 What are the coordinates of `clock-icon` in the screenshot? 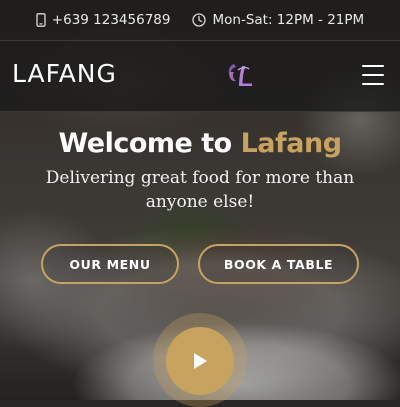 It's located at (199, 20).